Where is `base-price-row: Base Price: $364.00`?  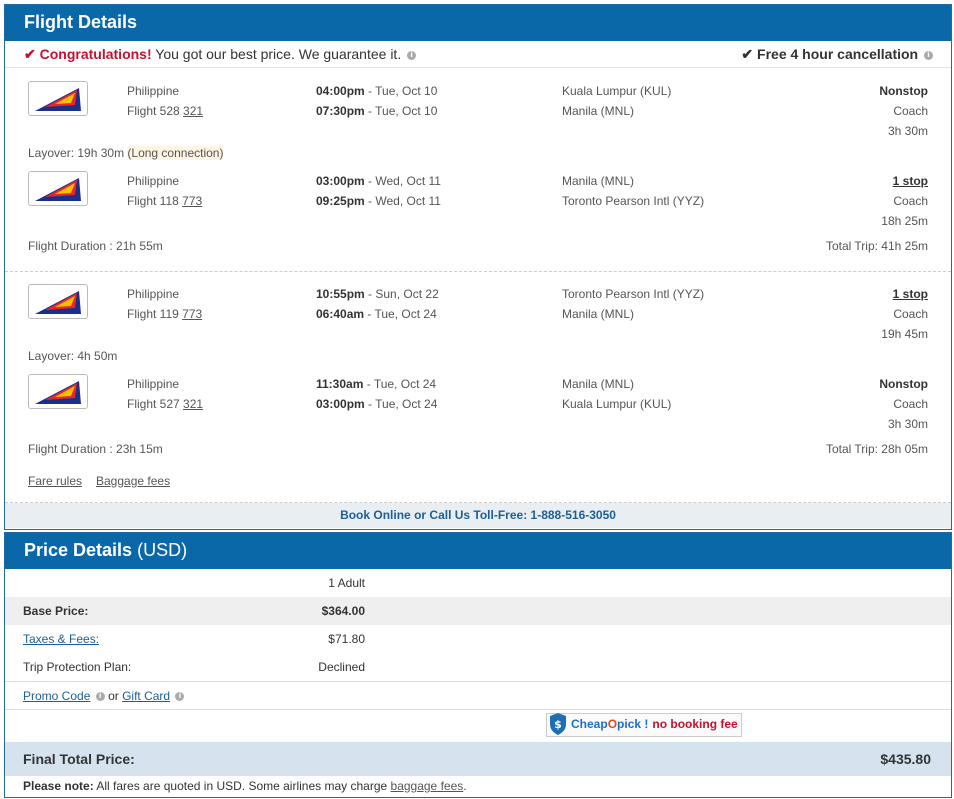 base-price-row: Base Price: $364.00 is located at coordinates (478, 611).